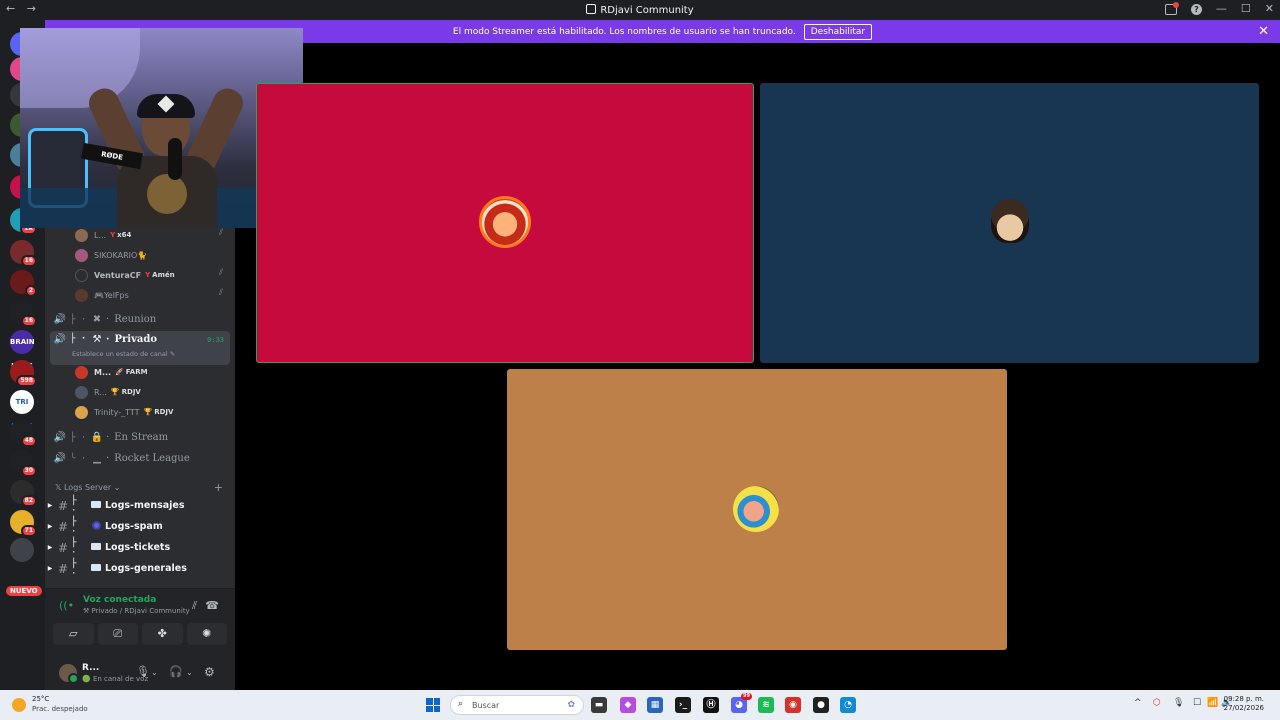 This screenshot has width=1280, height=720. I want to click on tray-display-icon: ☐, so click(1197, 703).